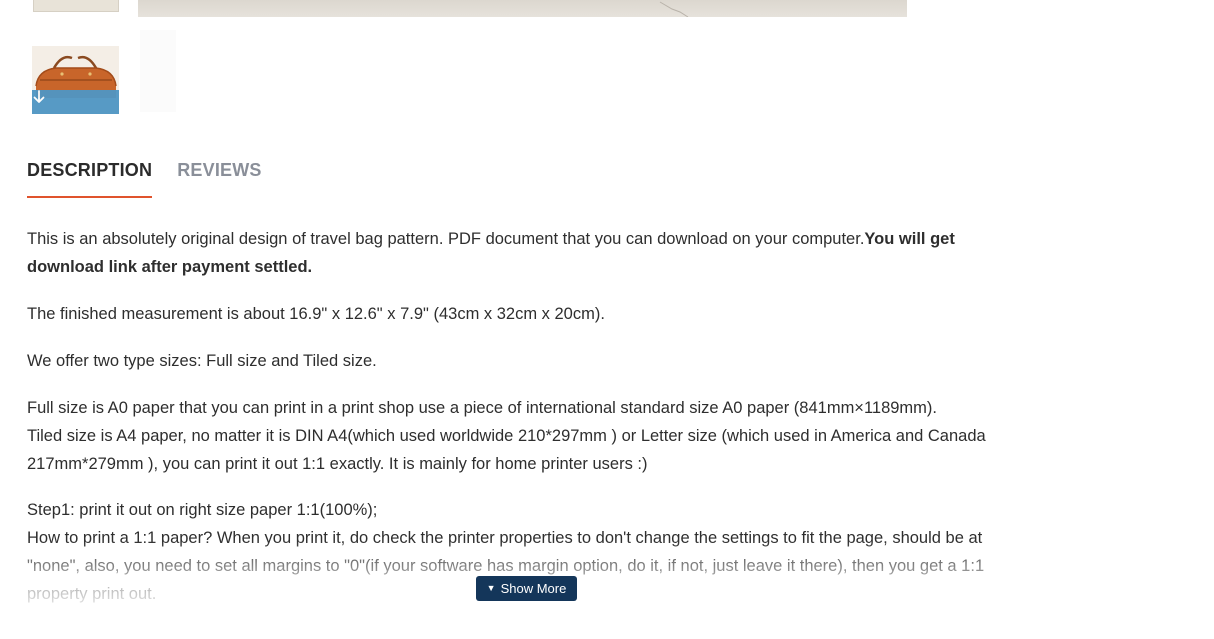 The image size is (1214, 639). I want to click on image-texture, so click(674, 9).